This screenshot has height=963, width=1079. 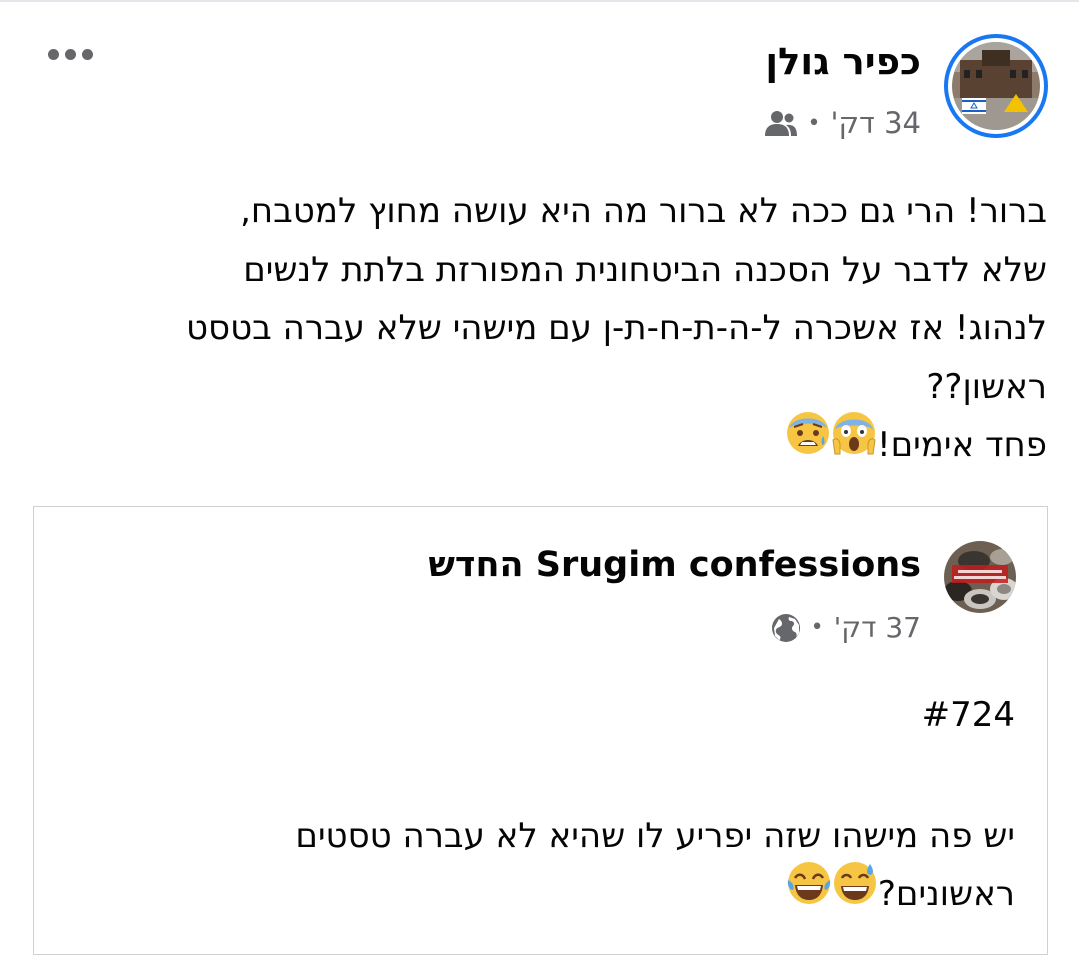 What do you see at coordinates (786, 628) in the screenshot?
I see `globe-icon` at bounding box center [786, 628].